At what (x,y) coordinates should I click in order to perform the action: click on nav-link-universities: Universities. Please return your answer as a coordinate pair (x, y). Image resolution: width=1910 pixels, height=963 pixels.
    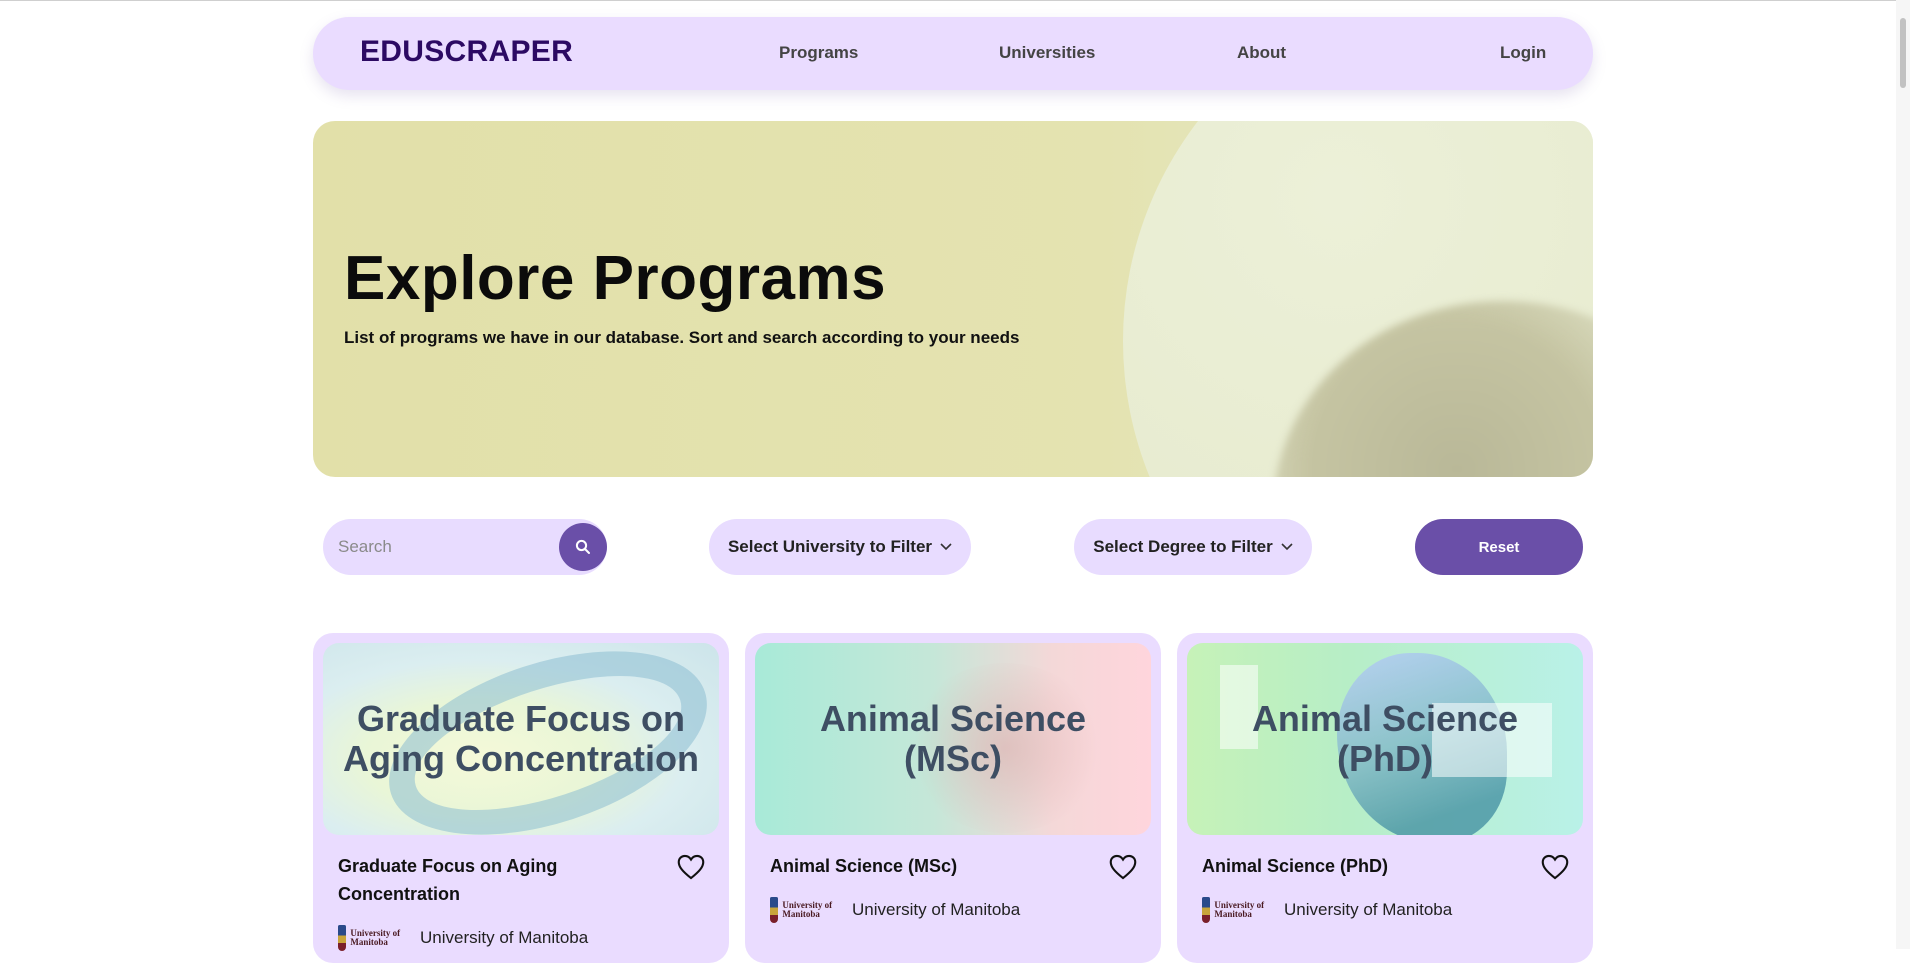
    Looking at the image, I should click on (1047, 53).